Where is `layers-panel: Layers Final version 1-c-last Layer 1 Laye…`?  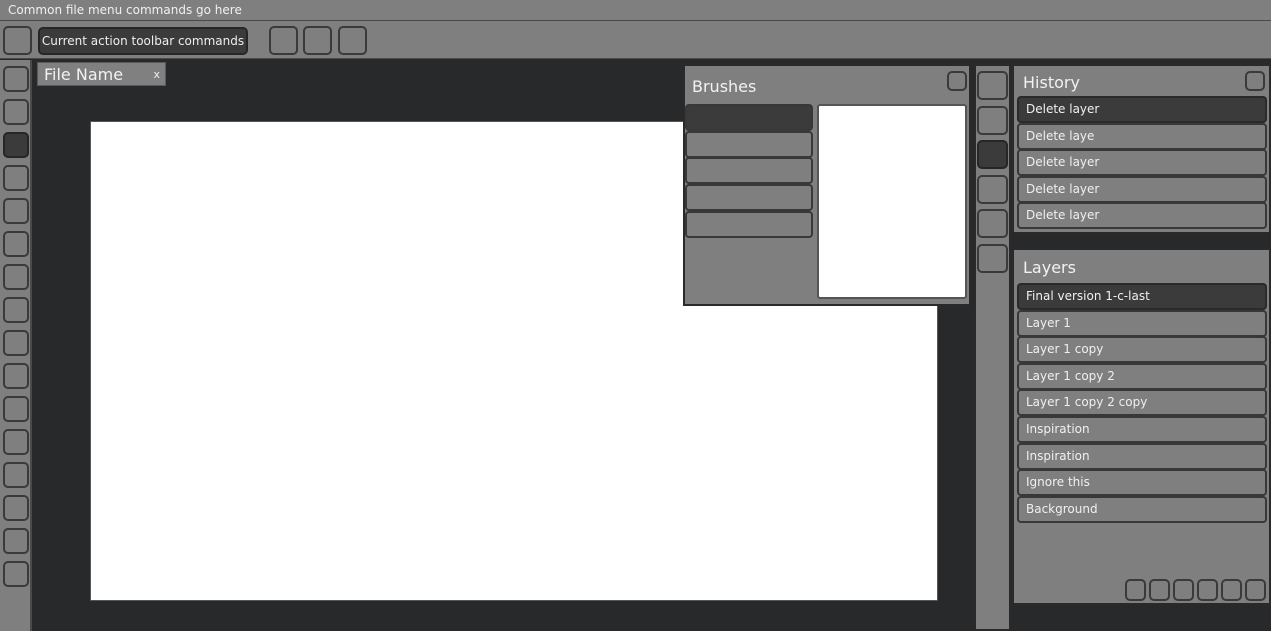 layers-panel: Layers Final version 1-c-last Layer 1 Laye… is located at coordinates (1141, 426).